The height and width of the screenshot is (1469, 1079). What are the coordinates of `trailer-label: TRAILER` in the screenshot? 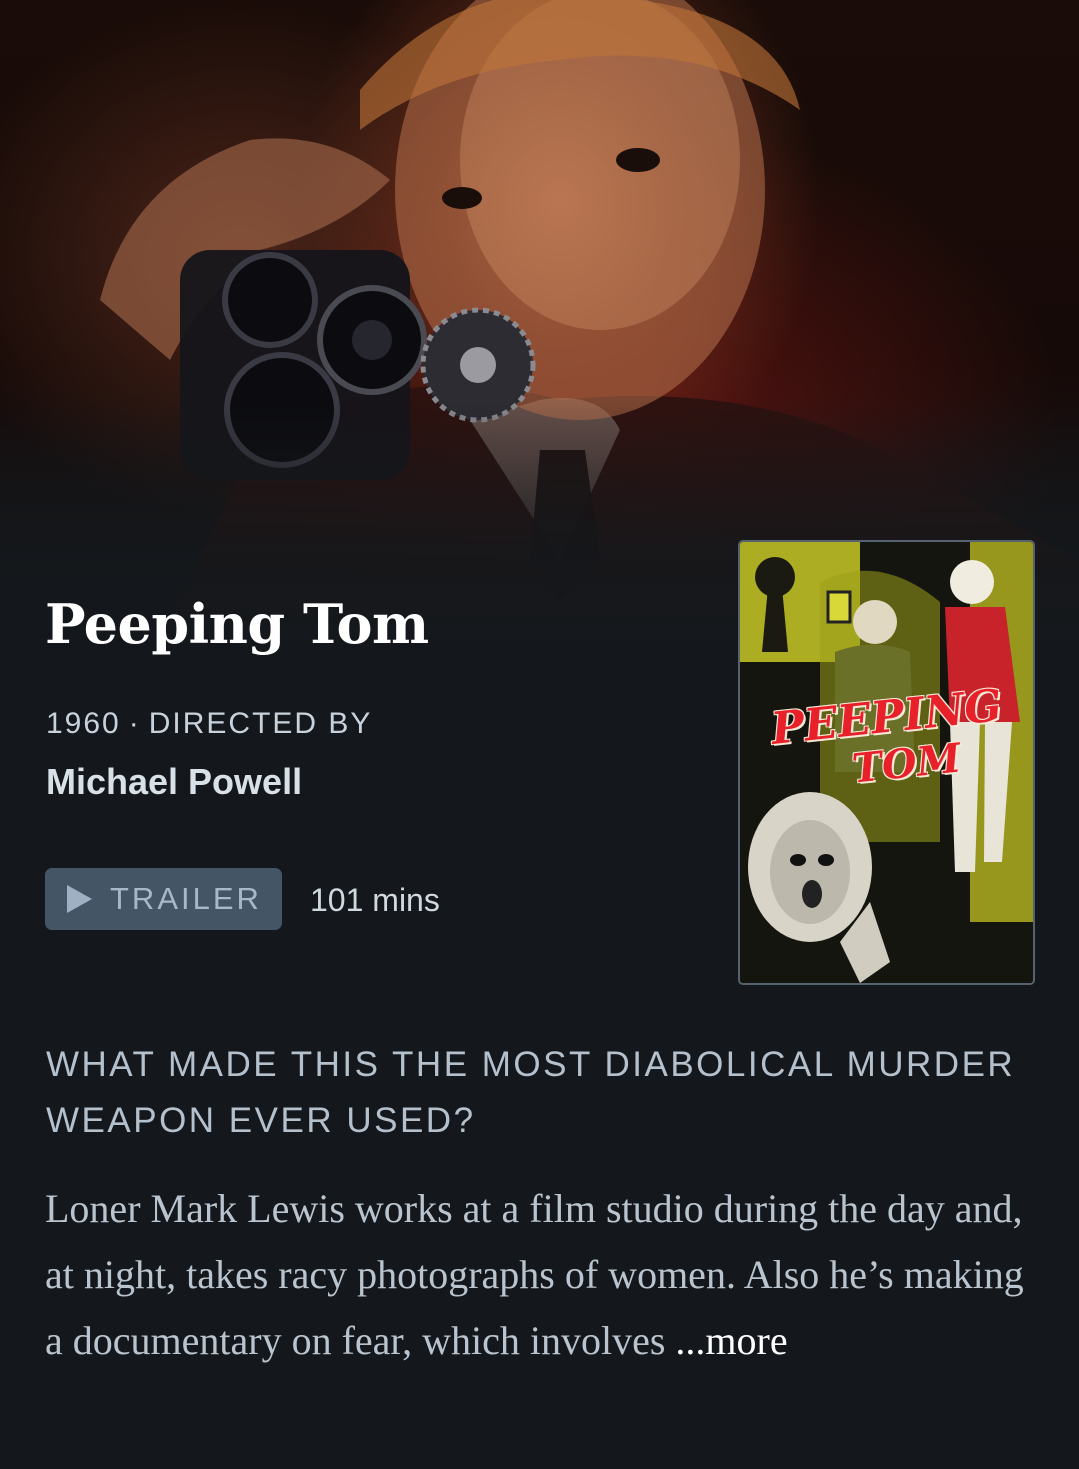 It's located at (186, 898).